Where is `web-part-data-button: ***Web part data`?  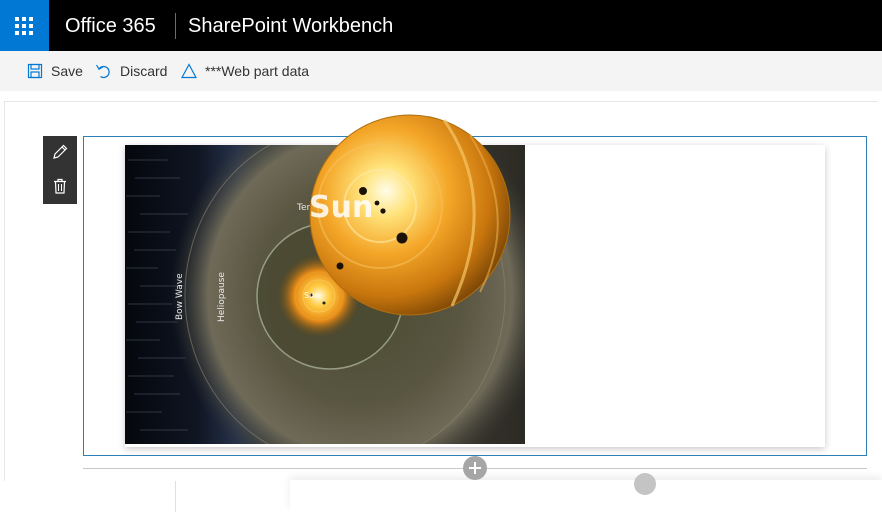
web-part-data-button: ***Web part data is located at coordinates (245, 71).